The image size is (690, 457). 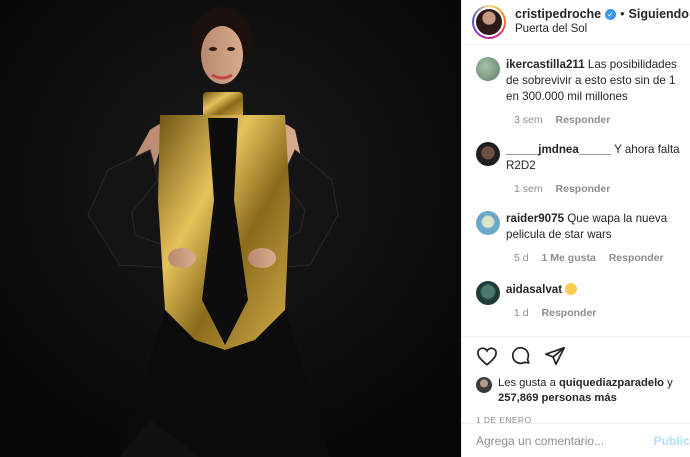 What do you see at coordinates (521, 356) in the screenshot?
I see `comment-icon` at bounding box center [521, 356].